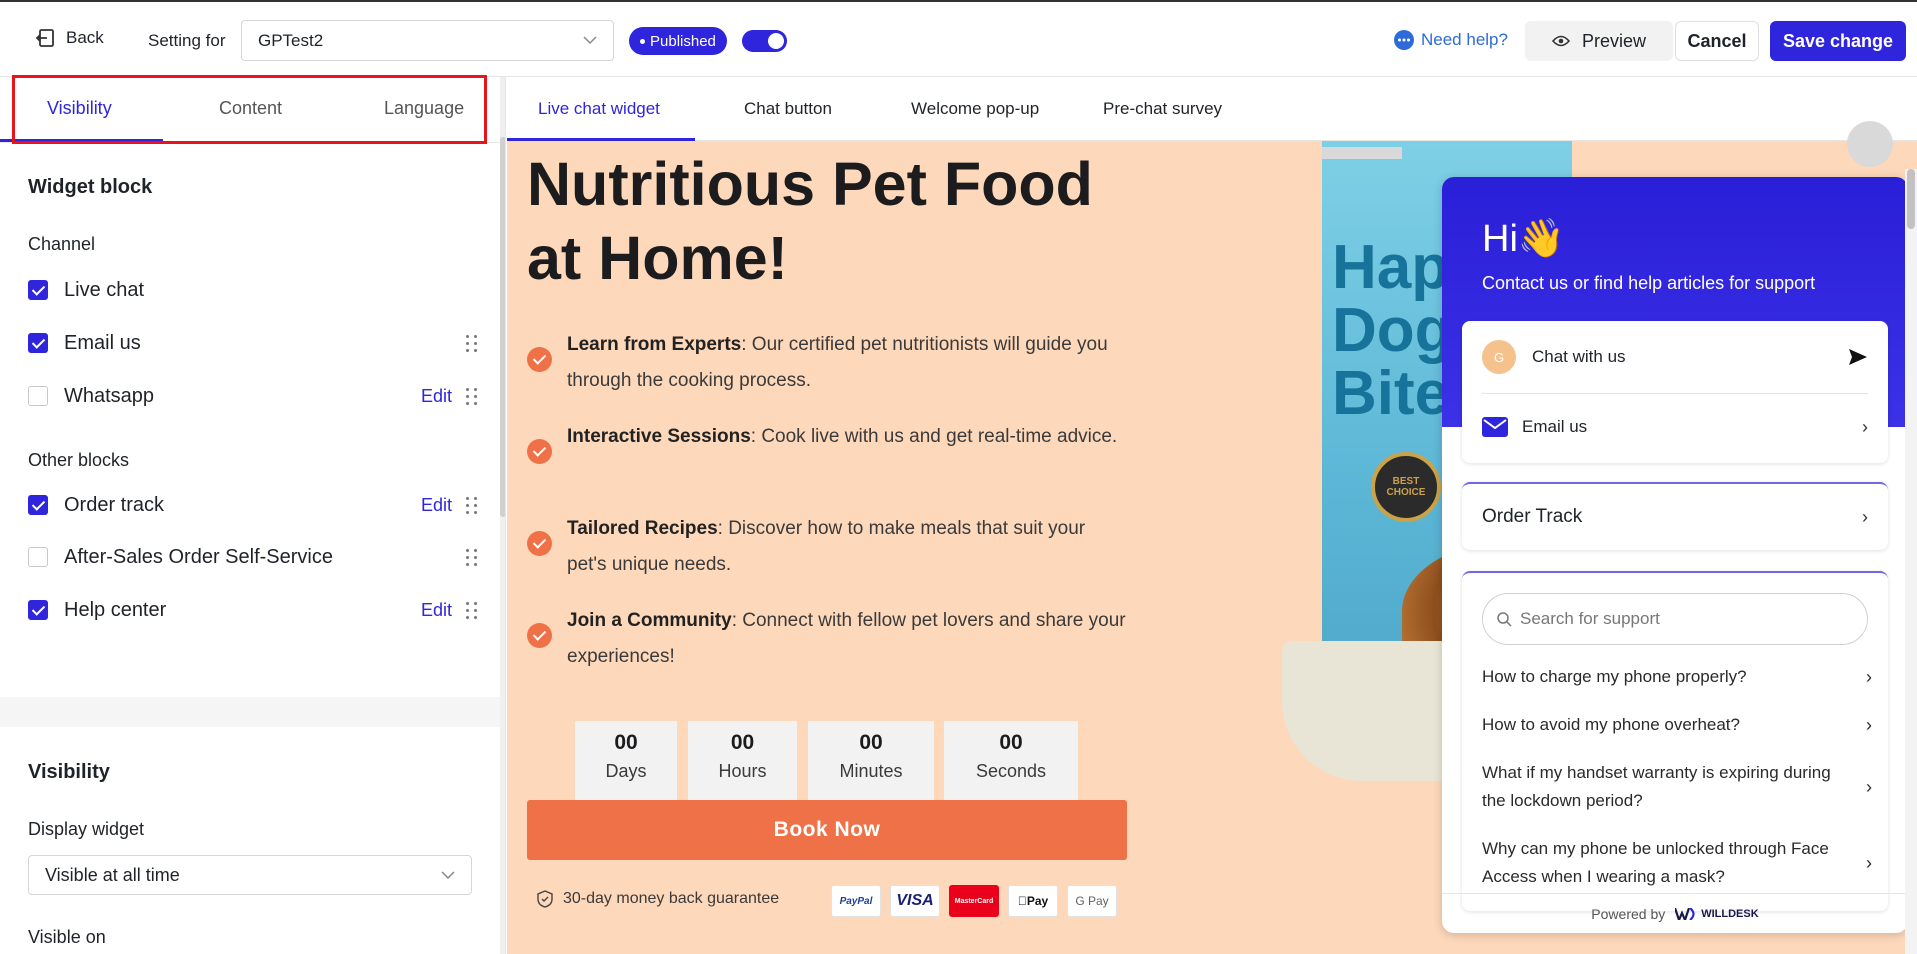 The image size is (1917, 954). What do you see at coordinates (1590, 618) in the screenshot?
I see `search-placeholder: Search for support` at bounding box center [1590, 618].